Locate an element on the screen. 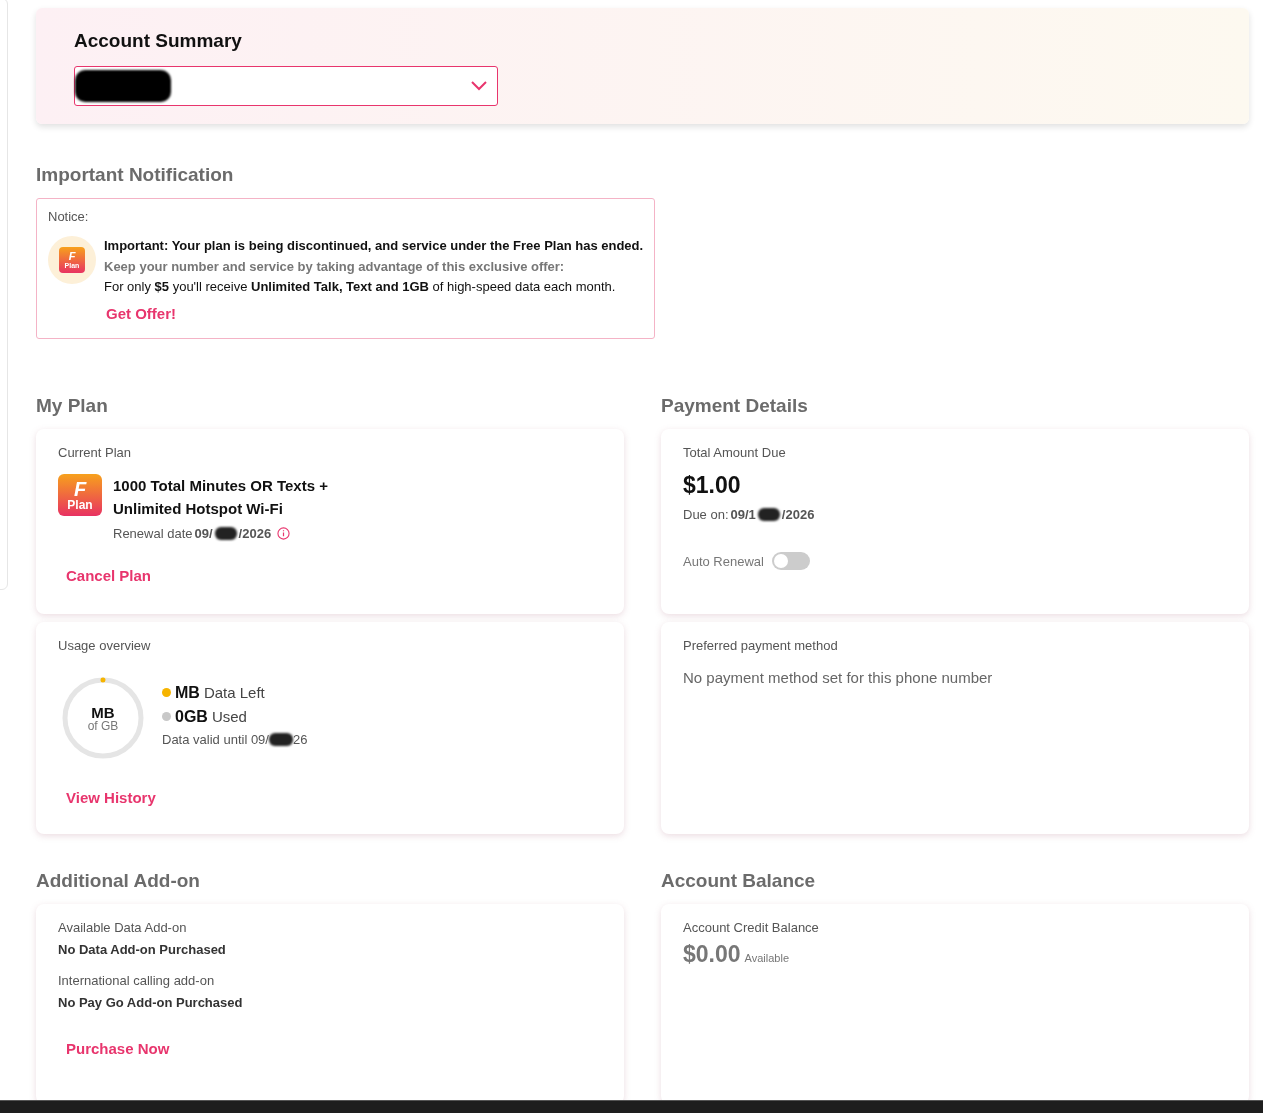  data-used-amount: 0GB is located at coordinates (191, 716).